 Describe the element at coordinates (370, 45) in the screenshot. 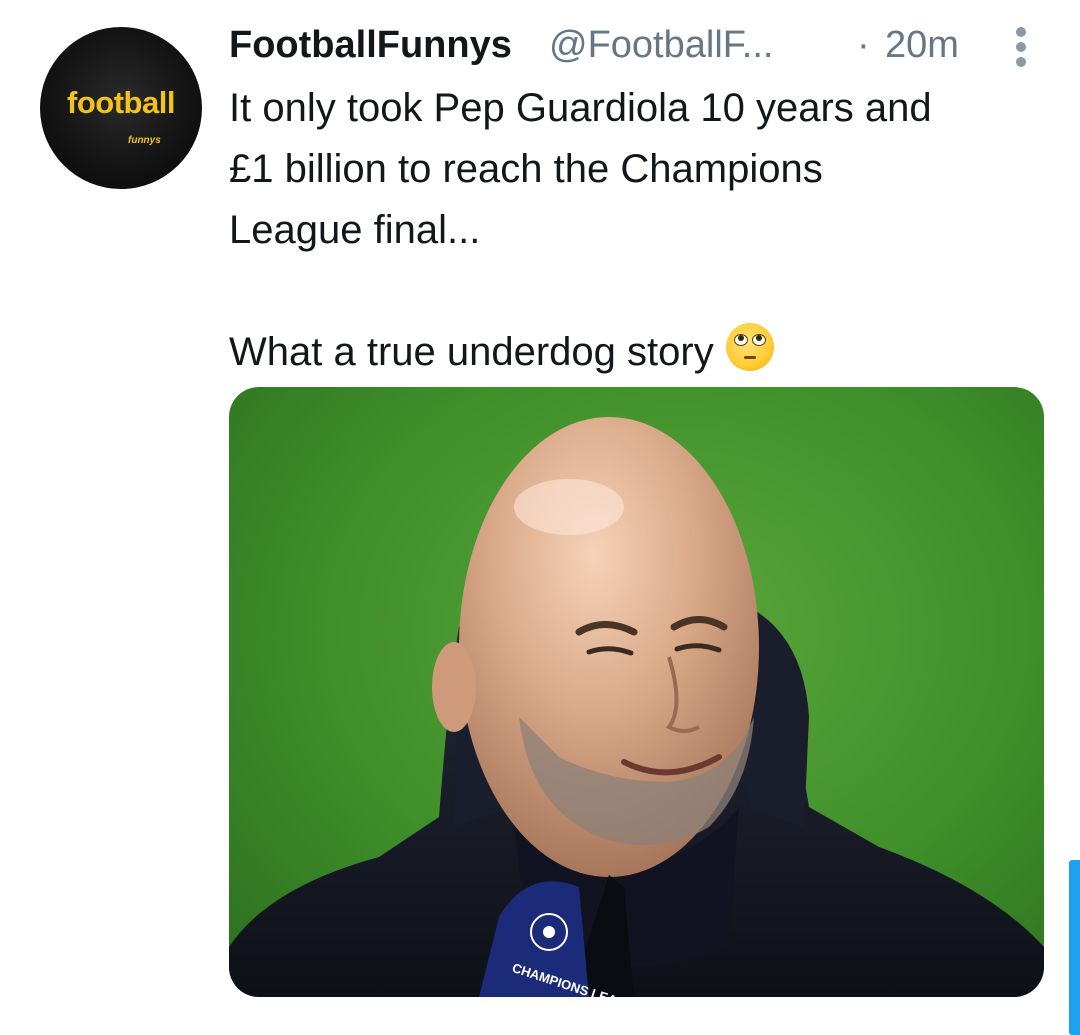

I see `display-name: FootballFunnys` at that location.